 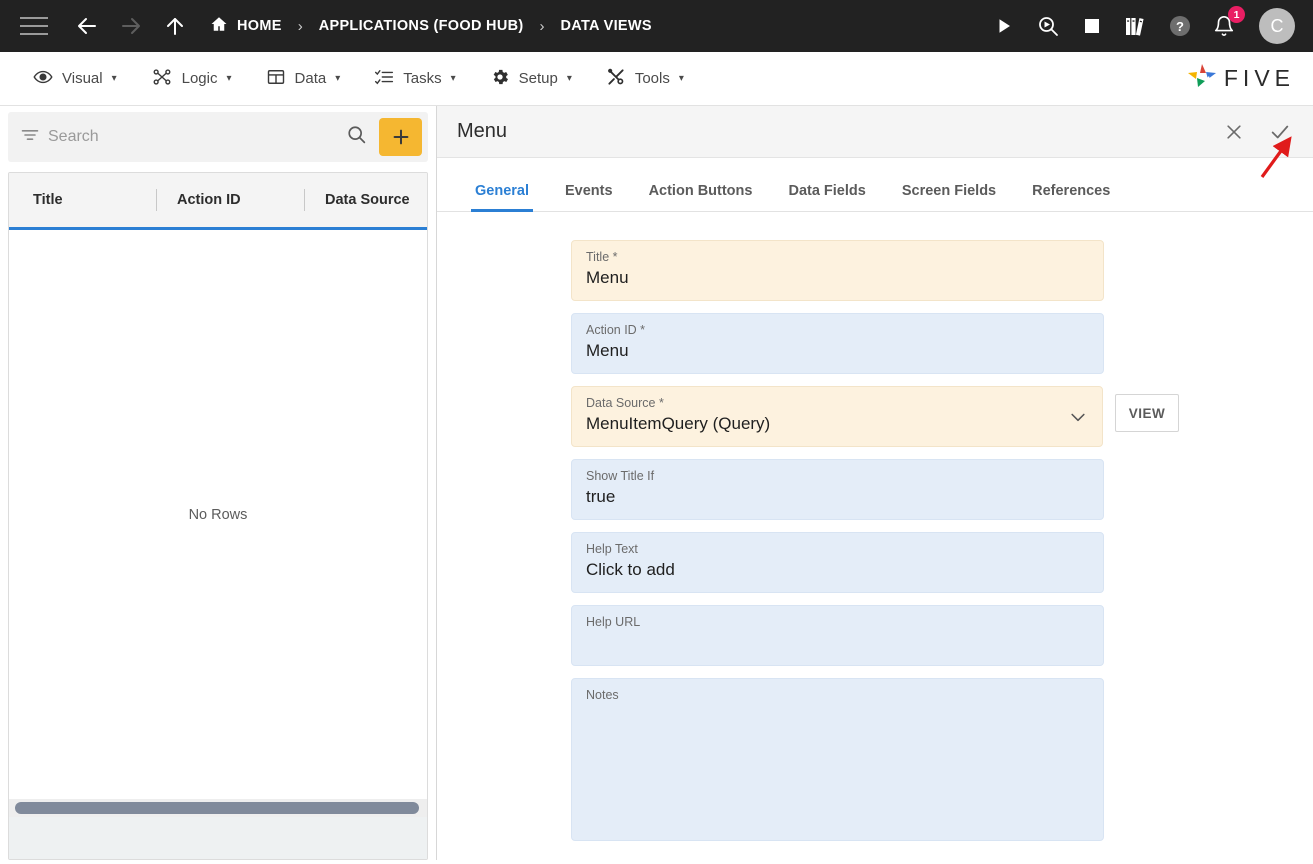 I want to click on arrow-left-icon, so click(x=87, y=26).